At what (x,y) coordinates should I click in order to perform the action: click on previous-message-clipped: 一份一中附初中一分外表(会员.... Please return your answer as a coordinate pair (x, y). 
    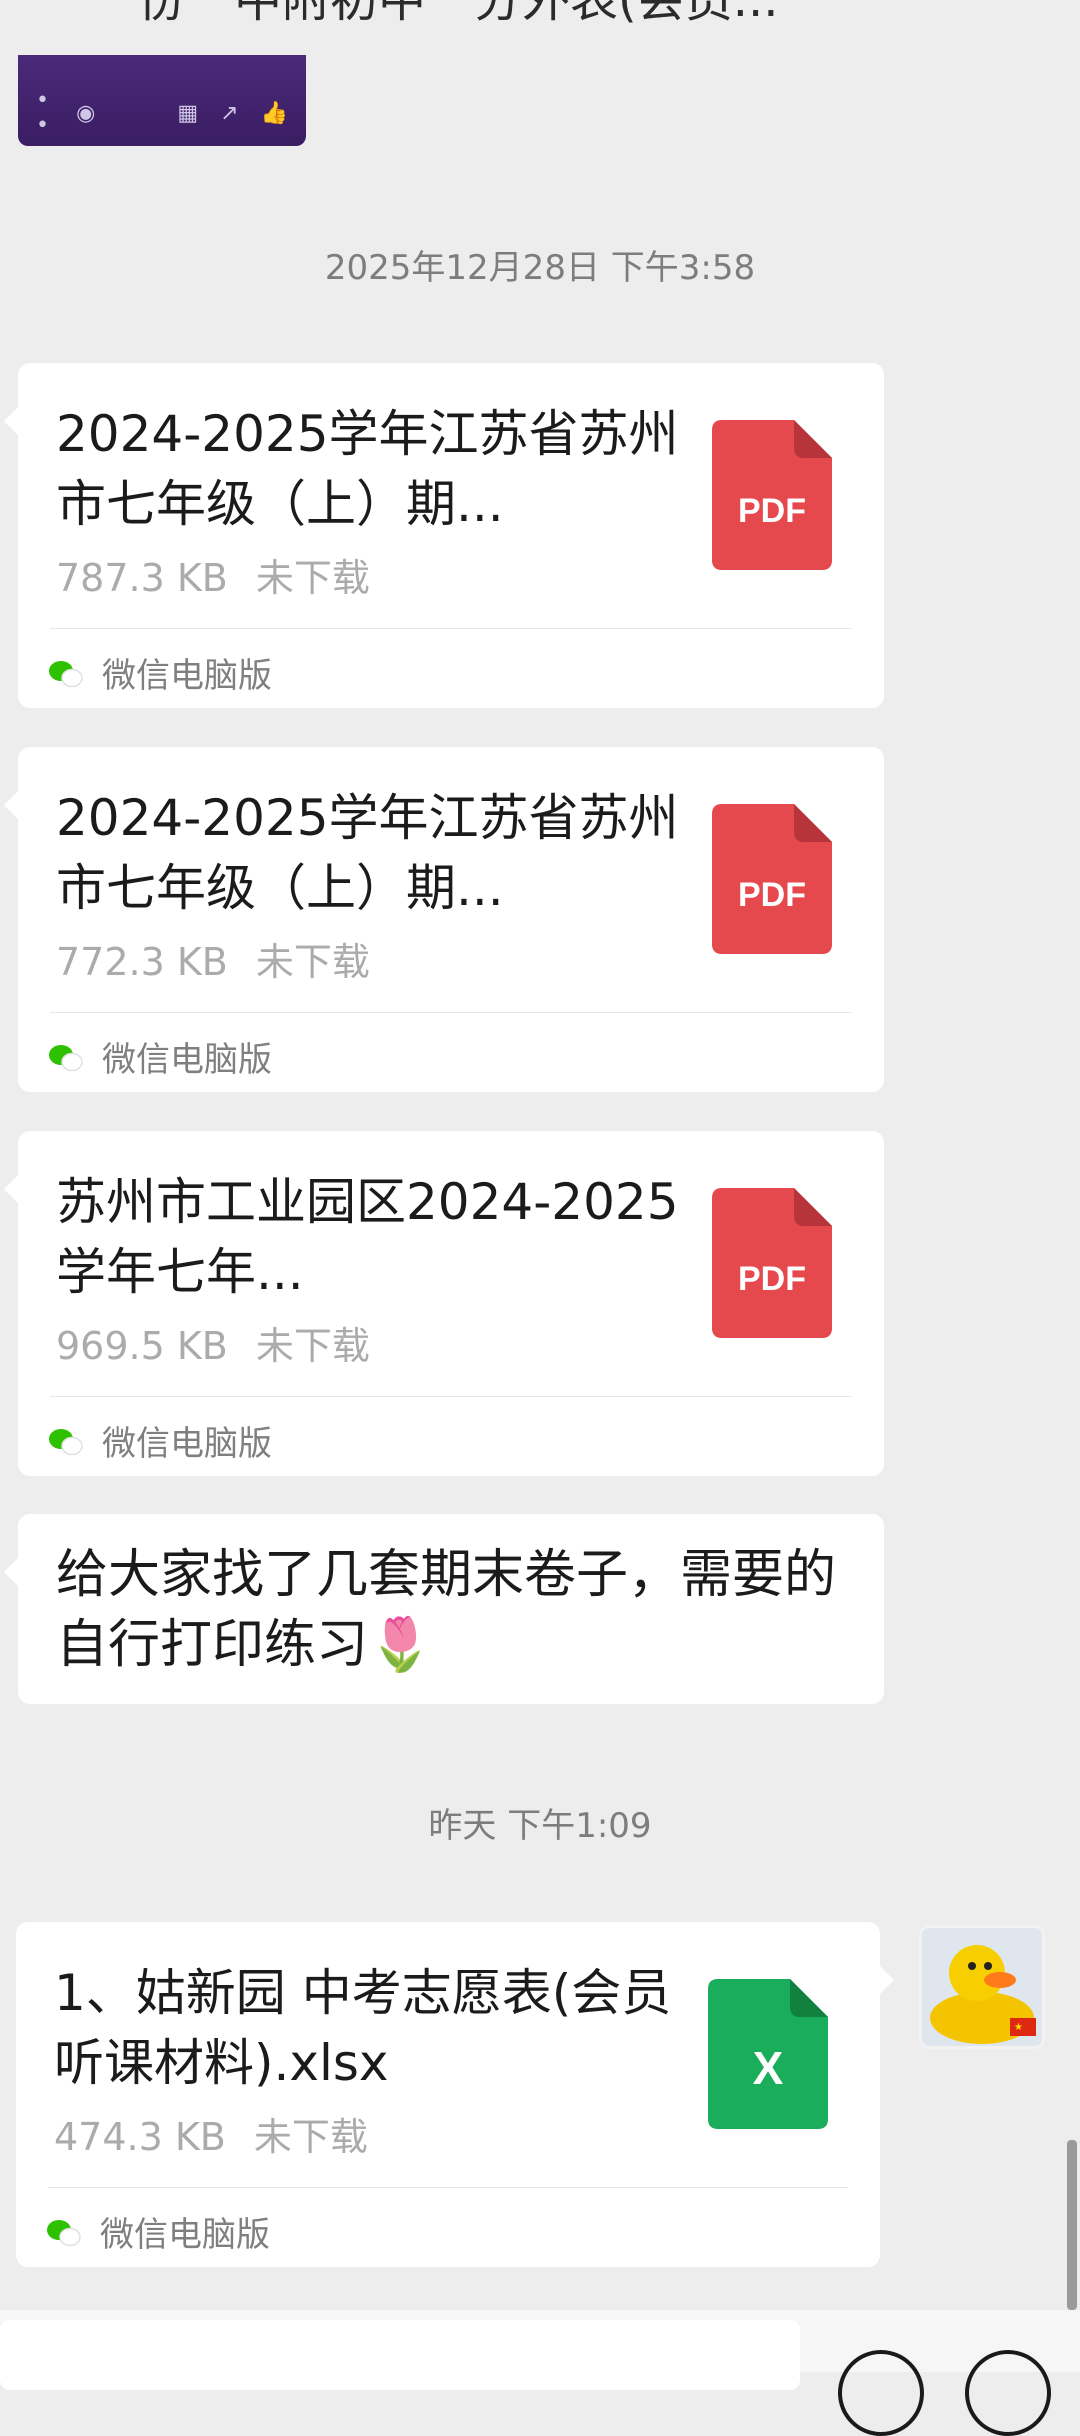
    Looking at the image, I should click on (540, 27).